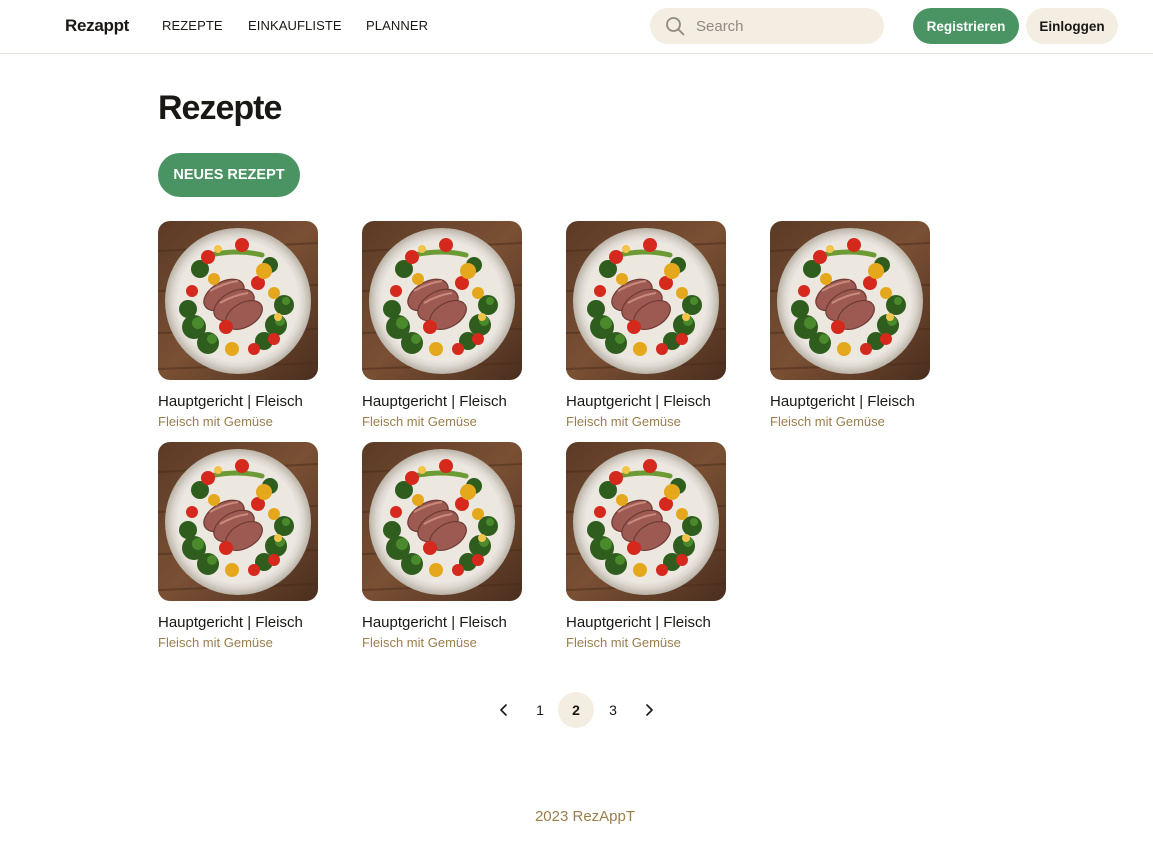  What do you see at coordinates (1072, 26) in the screenshot?
I see `login-button: Einloggen` at bounding box center [1072, 26].